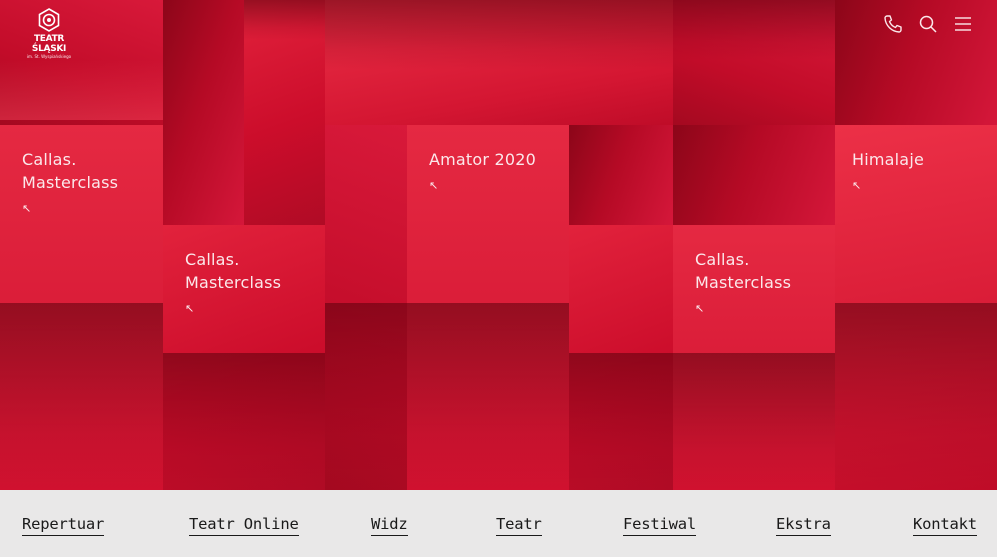 The width and height of the screenshot is (997, 557). What do you see at coordinates (244, 525) in the screenshot?
I see `nav-teatr-online: Teatr Online` at bounding box center [244, 525].